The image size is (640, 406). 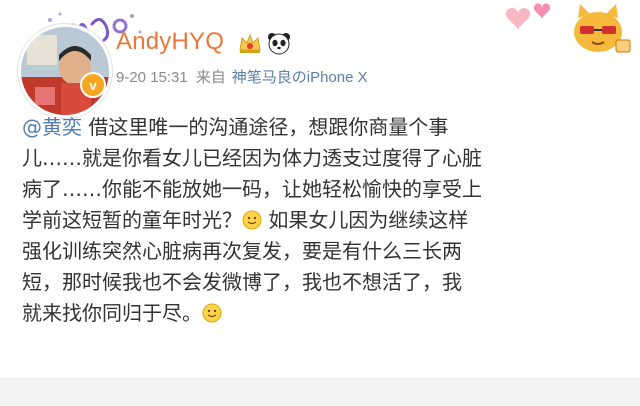 I want to click on body-text: 学前这短暂的童年时光？, so click(x=132, y=220).